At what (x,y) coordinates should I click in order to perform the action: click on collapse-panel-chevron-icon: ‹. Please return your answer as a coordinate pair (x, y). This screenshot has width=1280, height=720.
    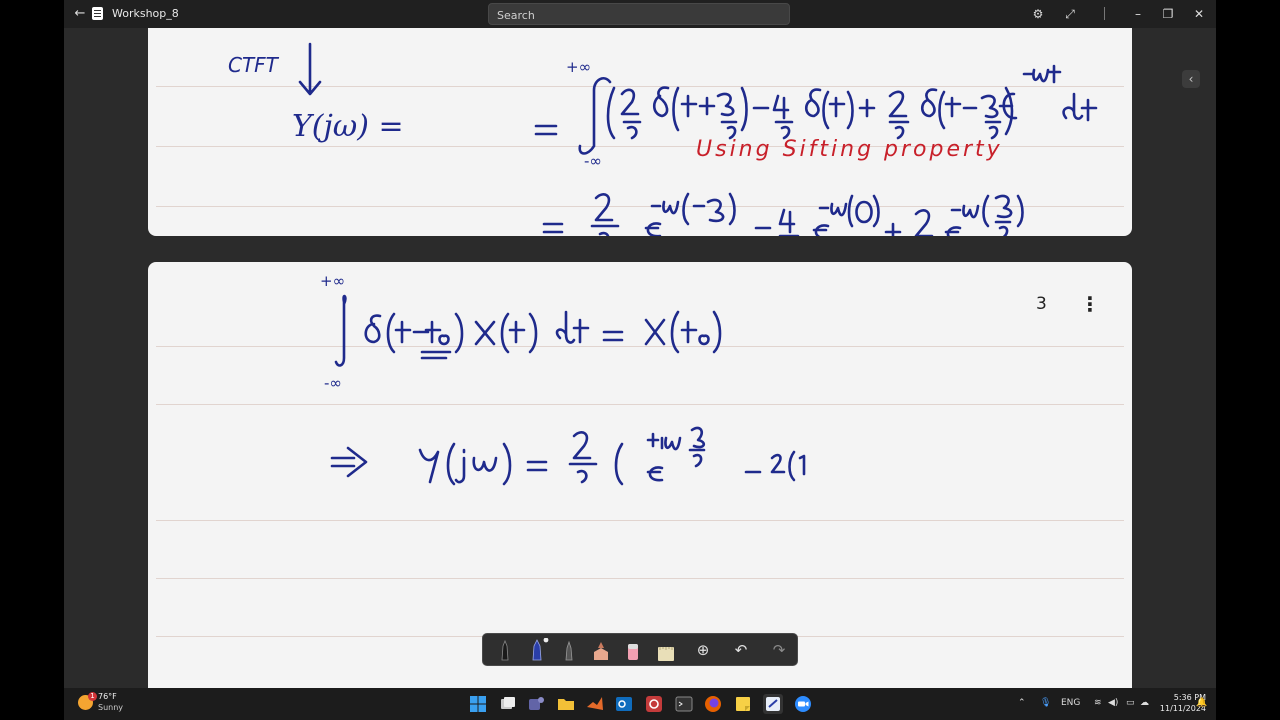
    Looking at the image, I should click on (1191, 79).